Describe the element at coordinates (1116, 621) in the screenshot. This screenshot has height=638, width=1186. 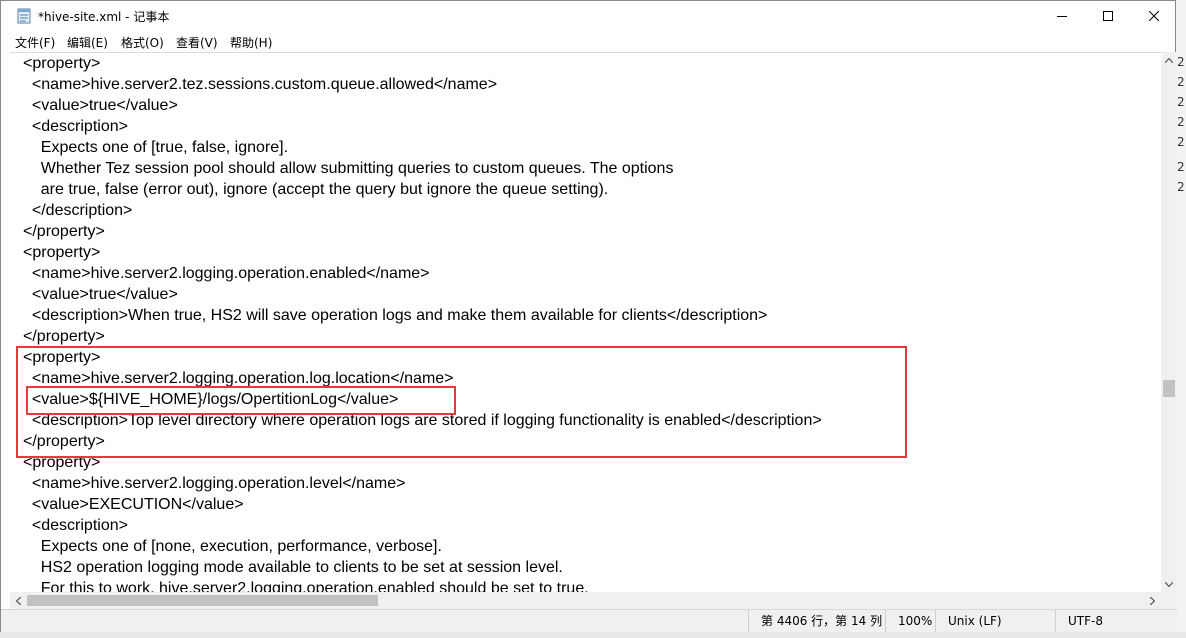
I see `status-encoding: UTF-8` at that location.